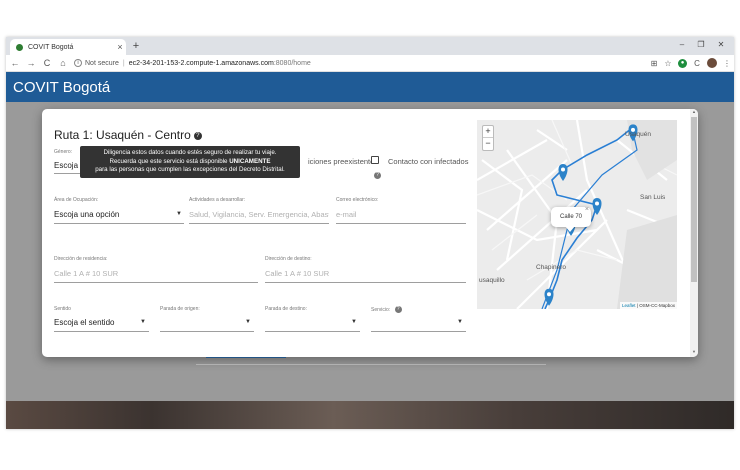 Image resolution: width=740 pixels, height=470 pixels. I want to click on translate-icon: ⊞, so click(654, 63).